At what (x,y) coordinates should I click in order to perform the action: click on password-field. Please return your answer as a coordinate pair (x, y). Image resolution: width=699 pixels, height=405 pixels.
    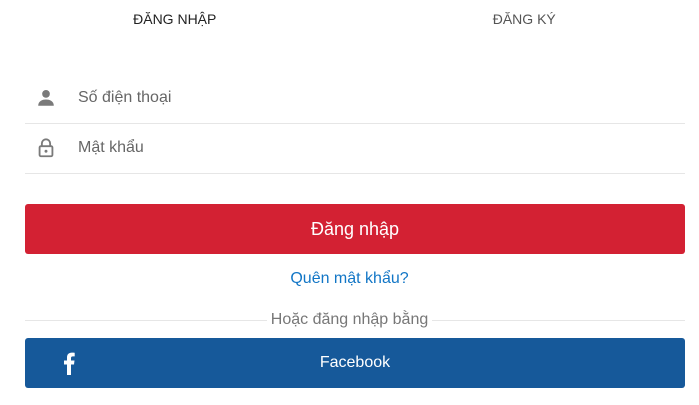
    Looking at the image, I should click on (355, 149).